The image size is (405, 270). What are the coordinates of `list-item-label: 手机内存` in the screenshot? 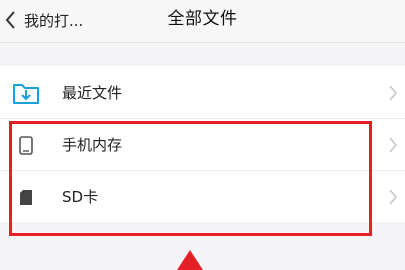 It's located at (92, 144).